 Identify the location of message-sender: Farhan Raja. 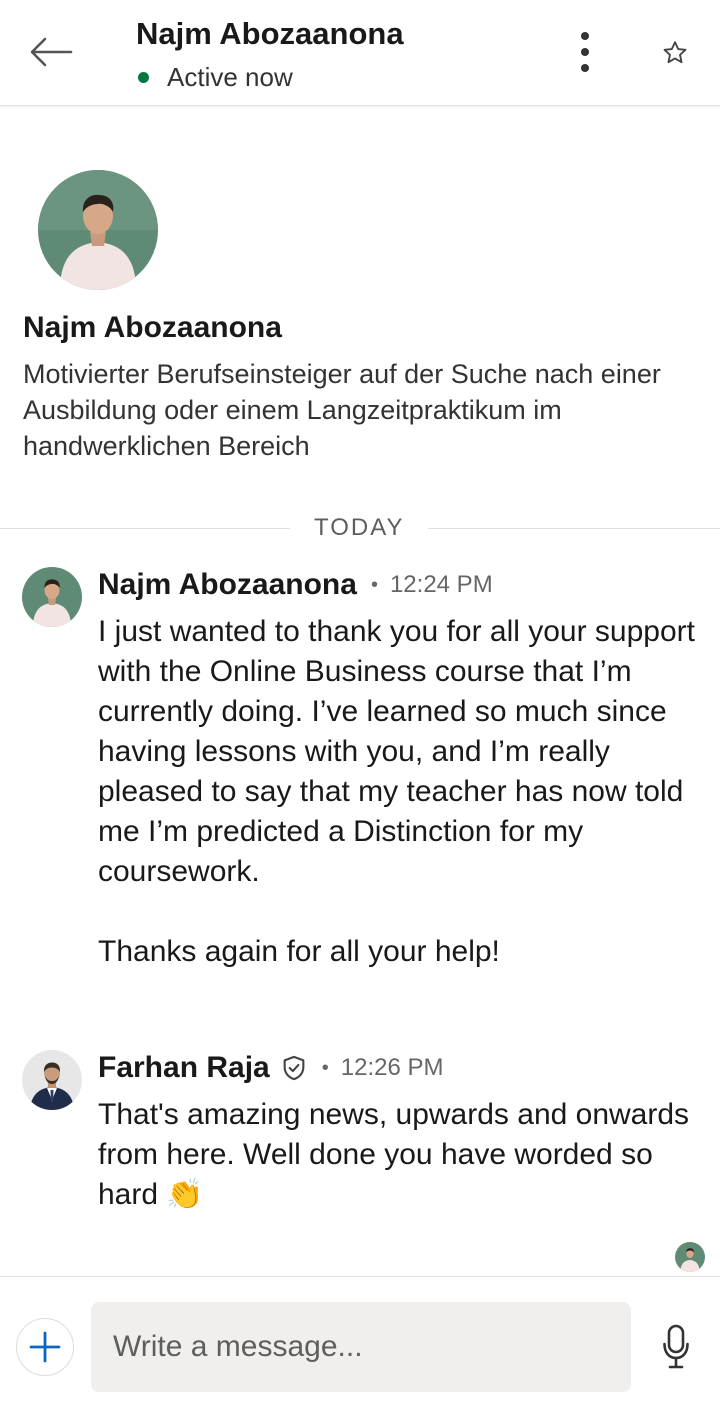
(184, 1068).